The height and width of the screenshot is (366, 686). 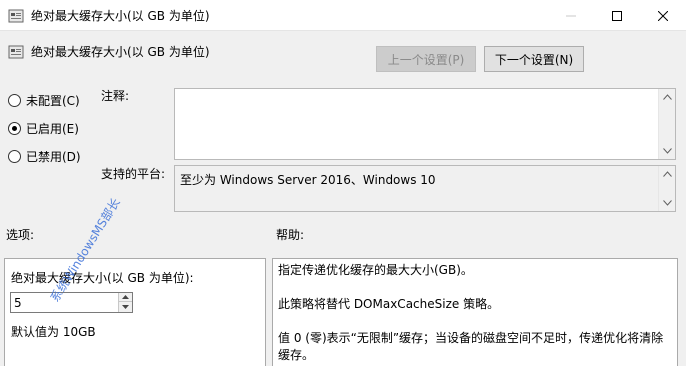 What do you see at coordinates (16, 52) in the screenshot?
I see `policy-setting-icon` at bounding box center [16, 52].